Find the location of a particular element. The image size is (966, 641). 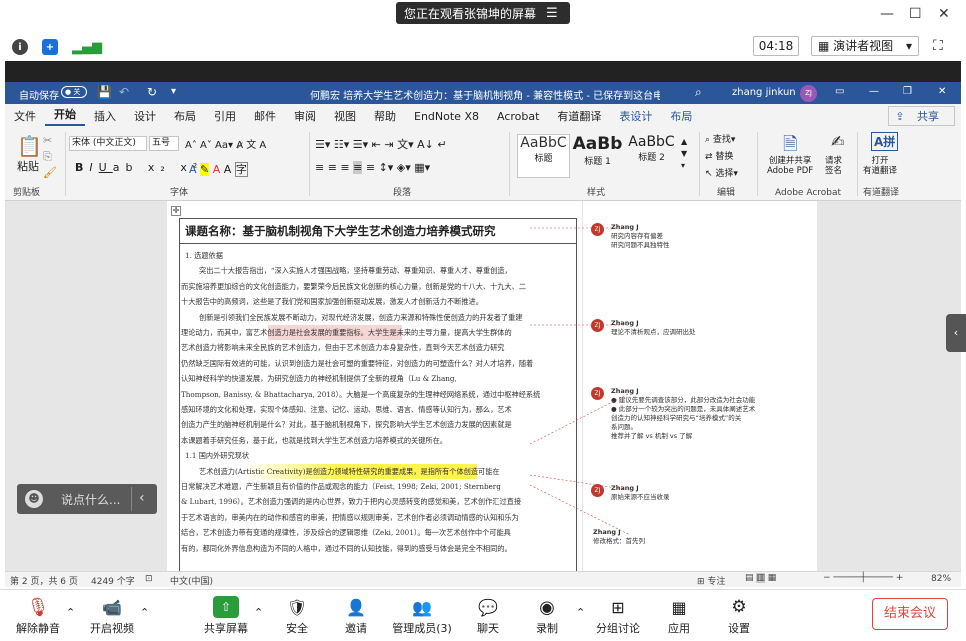

redo-icon: ↻ is located at coordinates (152, 92).